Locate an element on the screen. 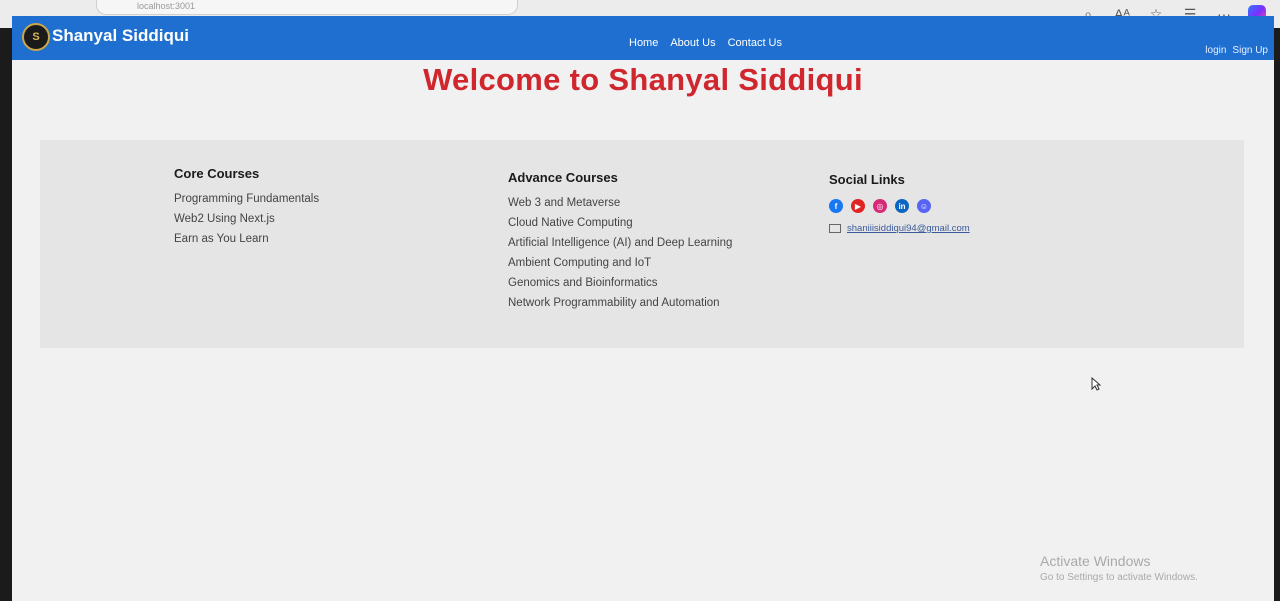 The image size is (1280, 601). logo-letter: S is located at coordinates (36, 37).